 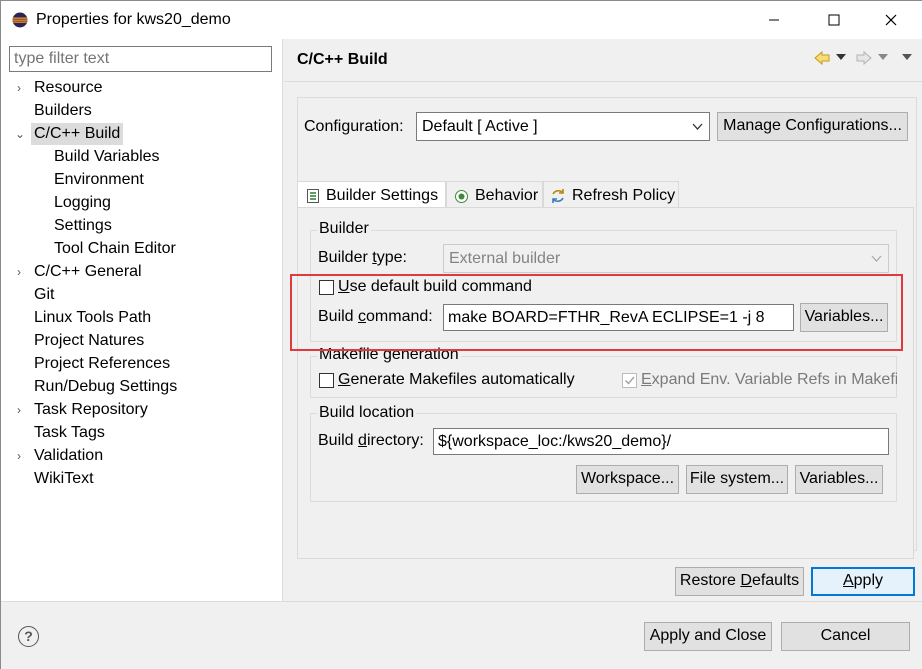 I want to click on tab-refresh-policy: Refresh Policy, so click(x=611, y=195).